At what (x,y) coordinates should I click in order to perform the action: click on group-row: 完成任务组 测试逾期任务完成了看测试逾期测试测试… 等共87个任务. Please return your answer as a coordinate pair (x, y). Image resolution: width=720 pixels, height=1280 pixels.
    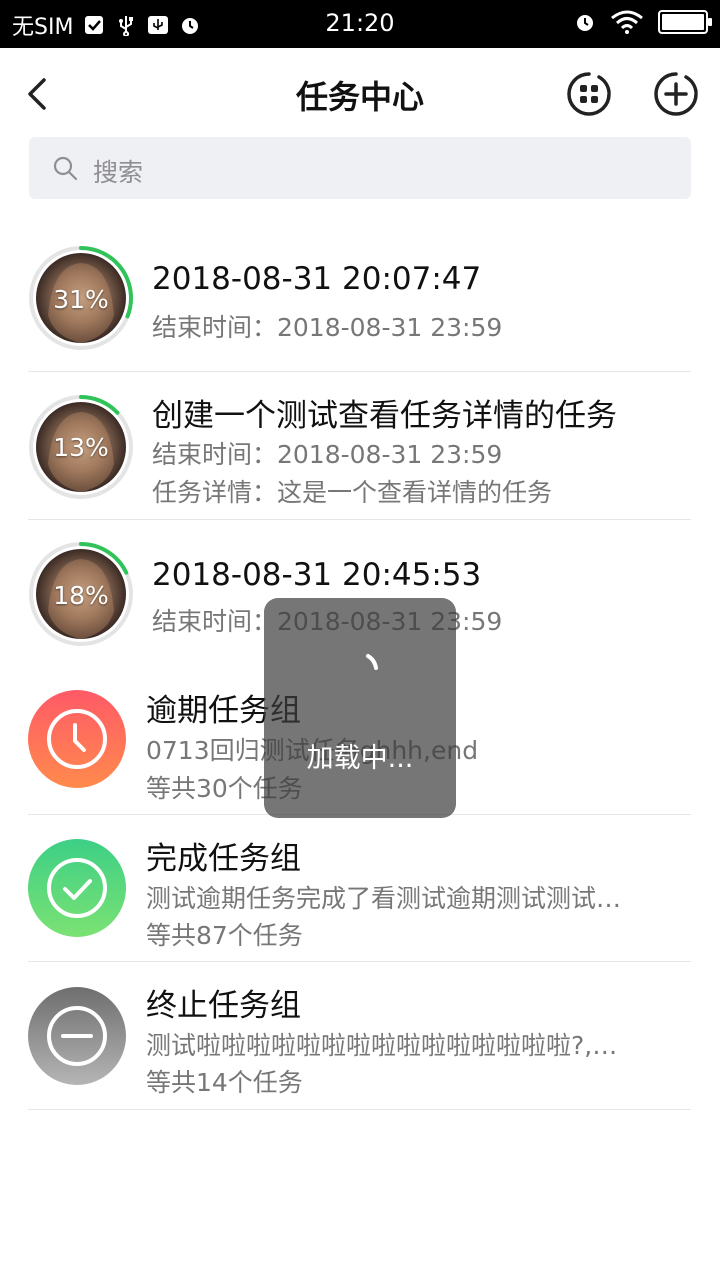
    Looking at the image, I should click on (359, 888).